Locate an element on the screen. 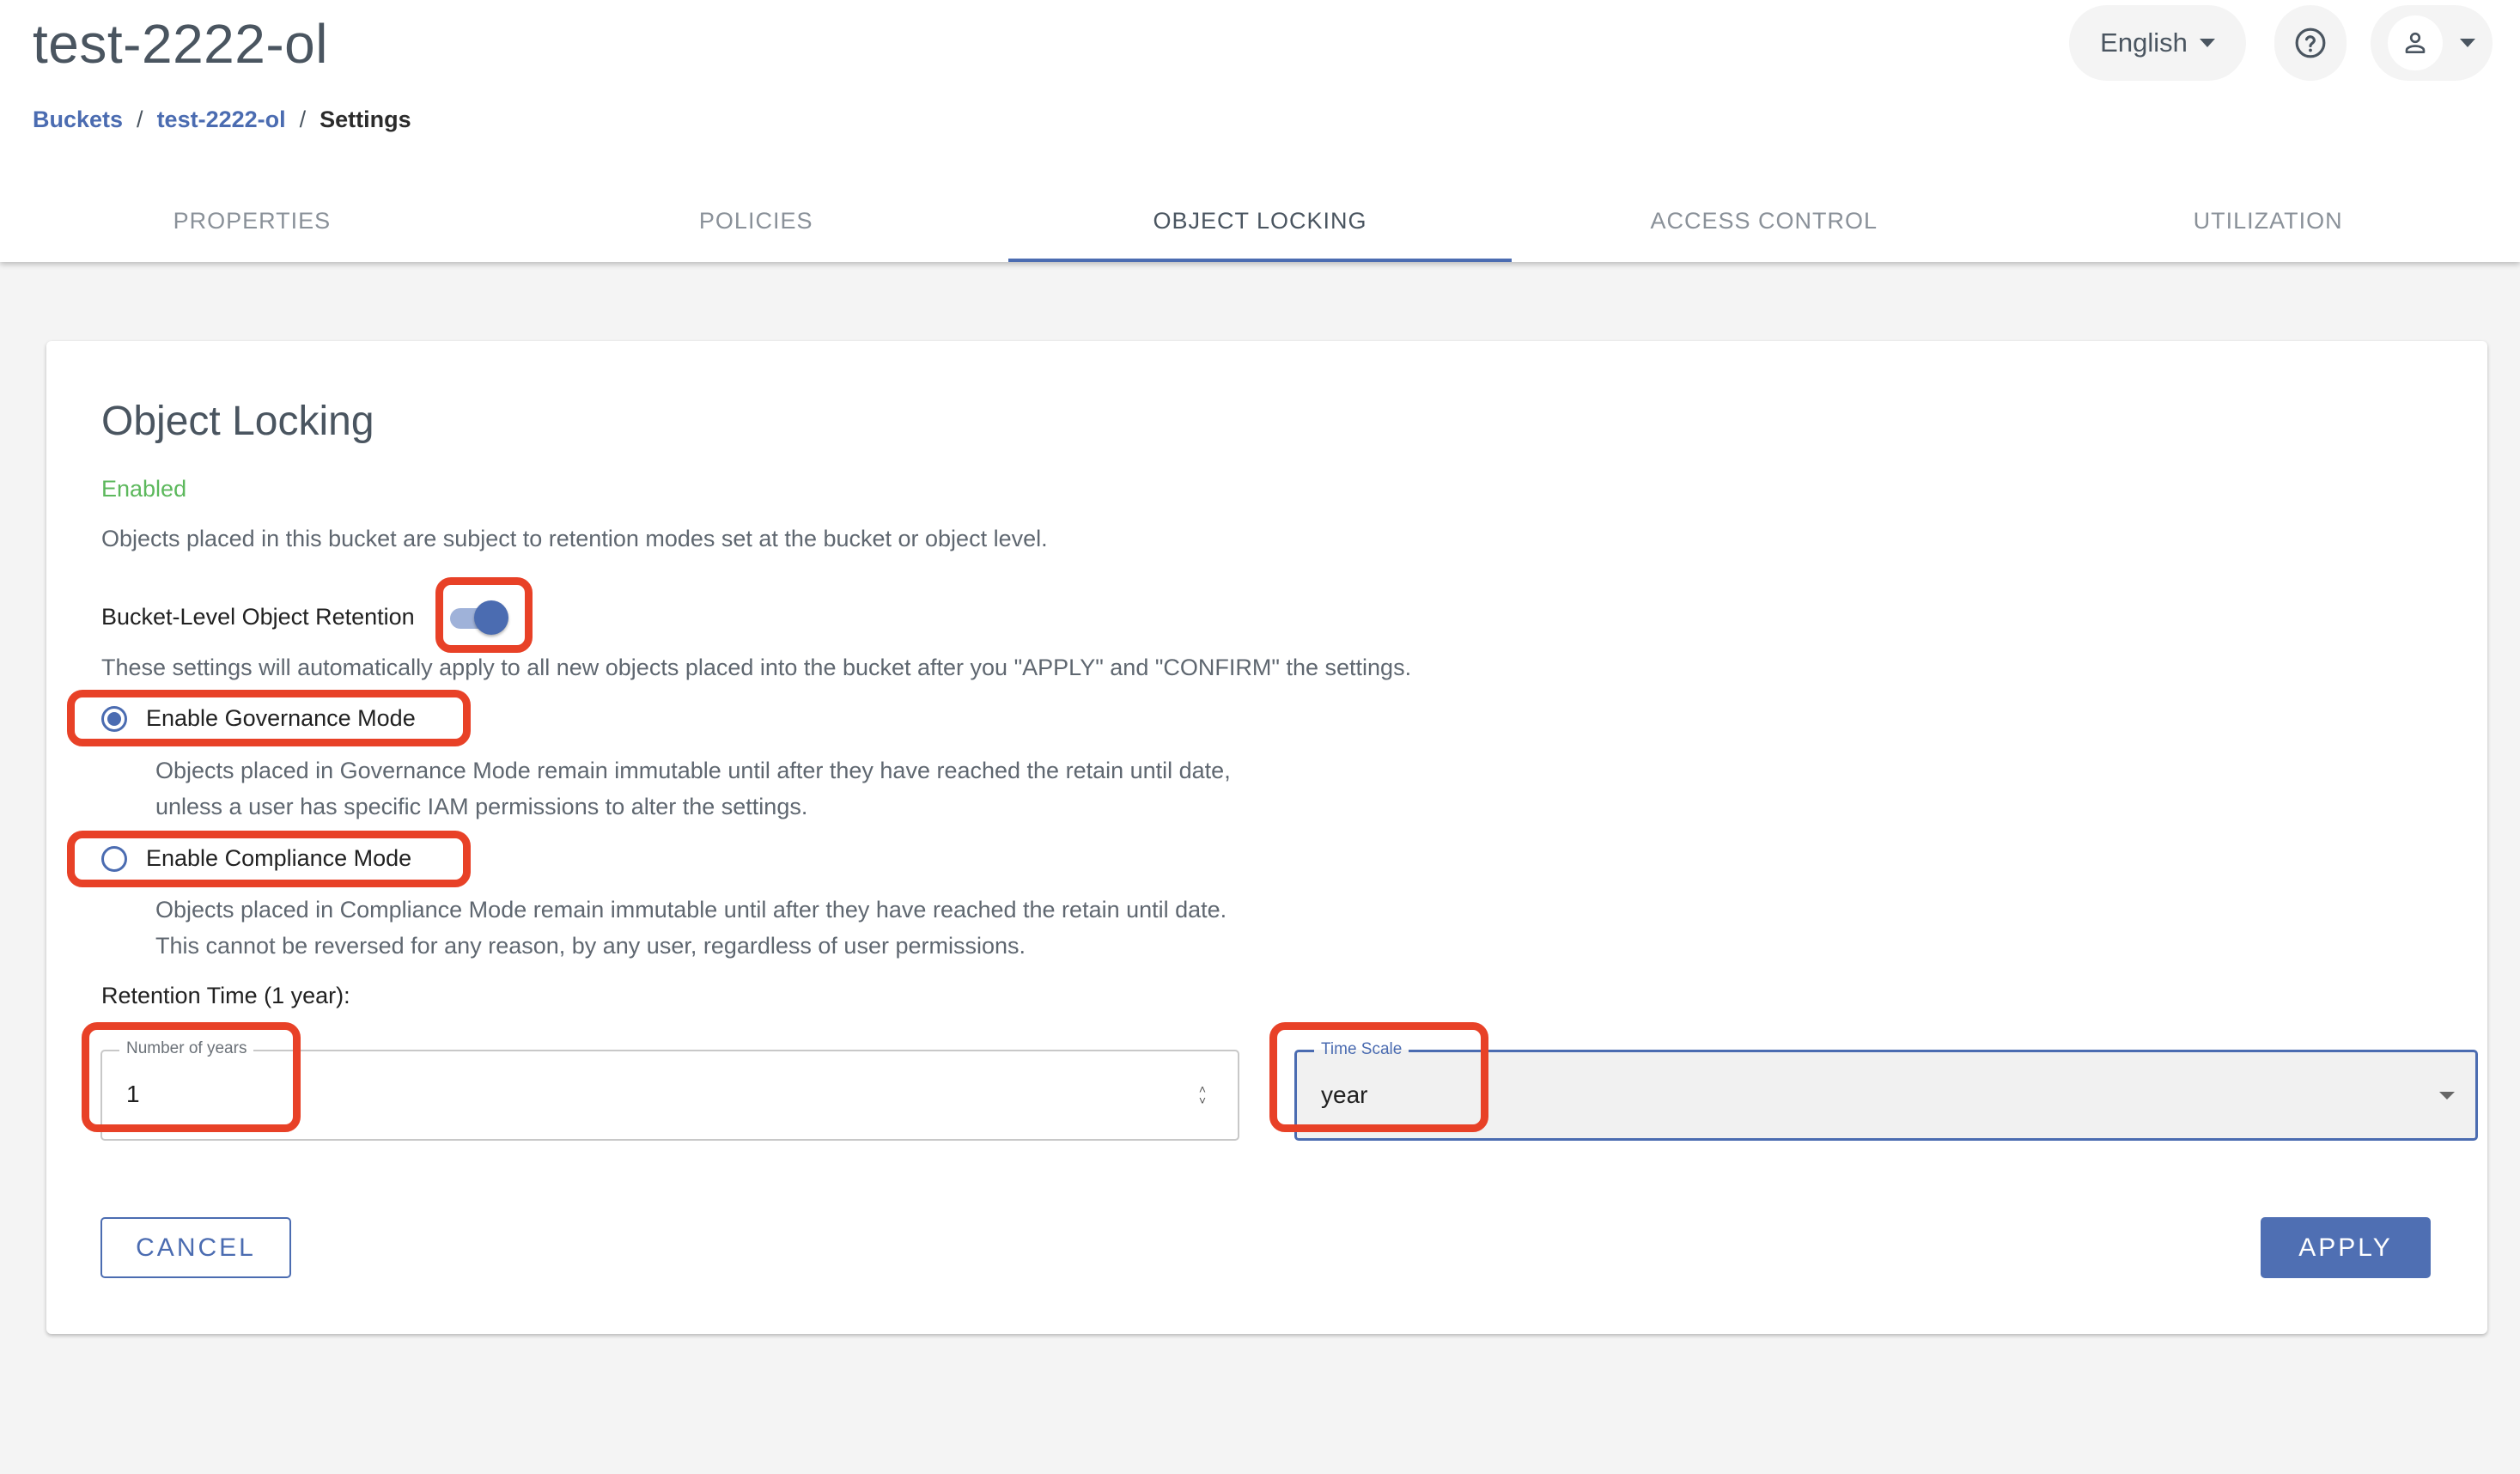 The width and height of the screenshot is (2520, 1474). help-button is located at coordinates (2311, 43).